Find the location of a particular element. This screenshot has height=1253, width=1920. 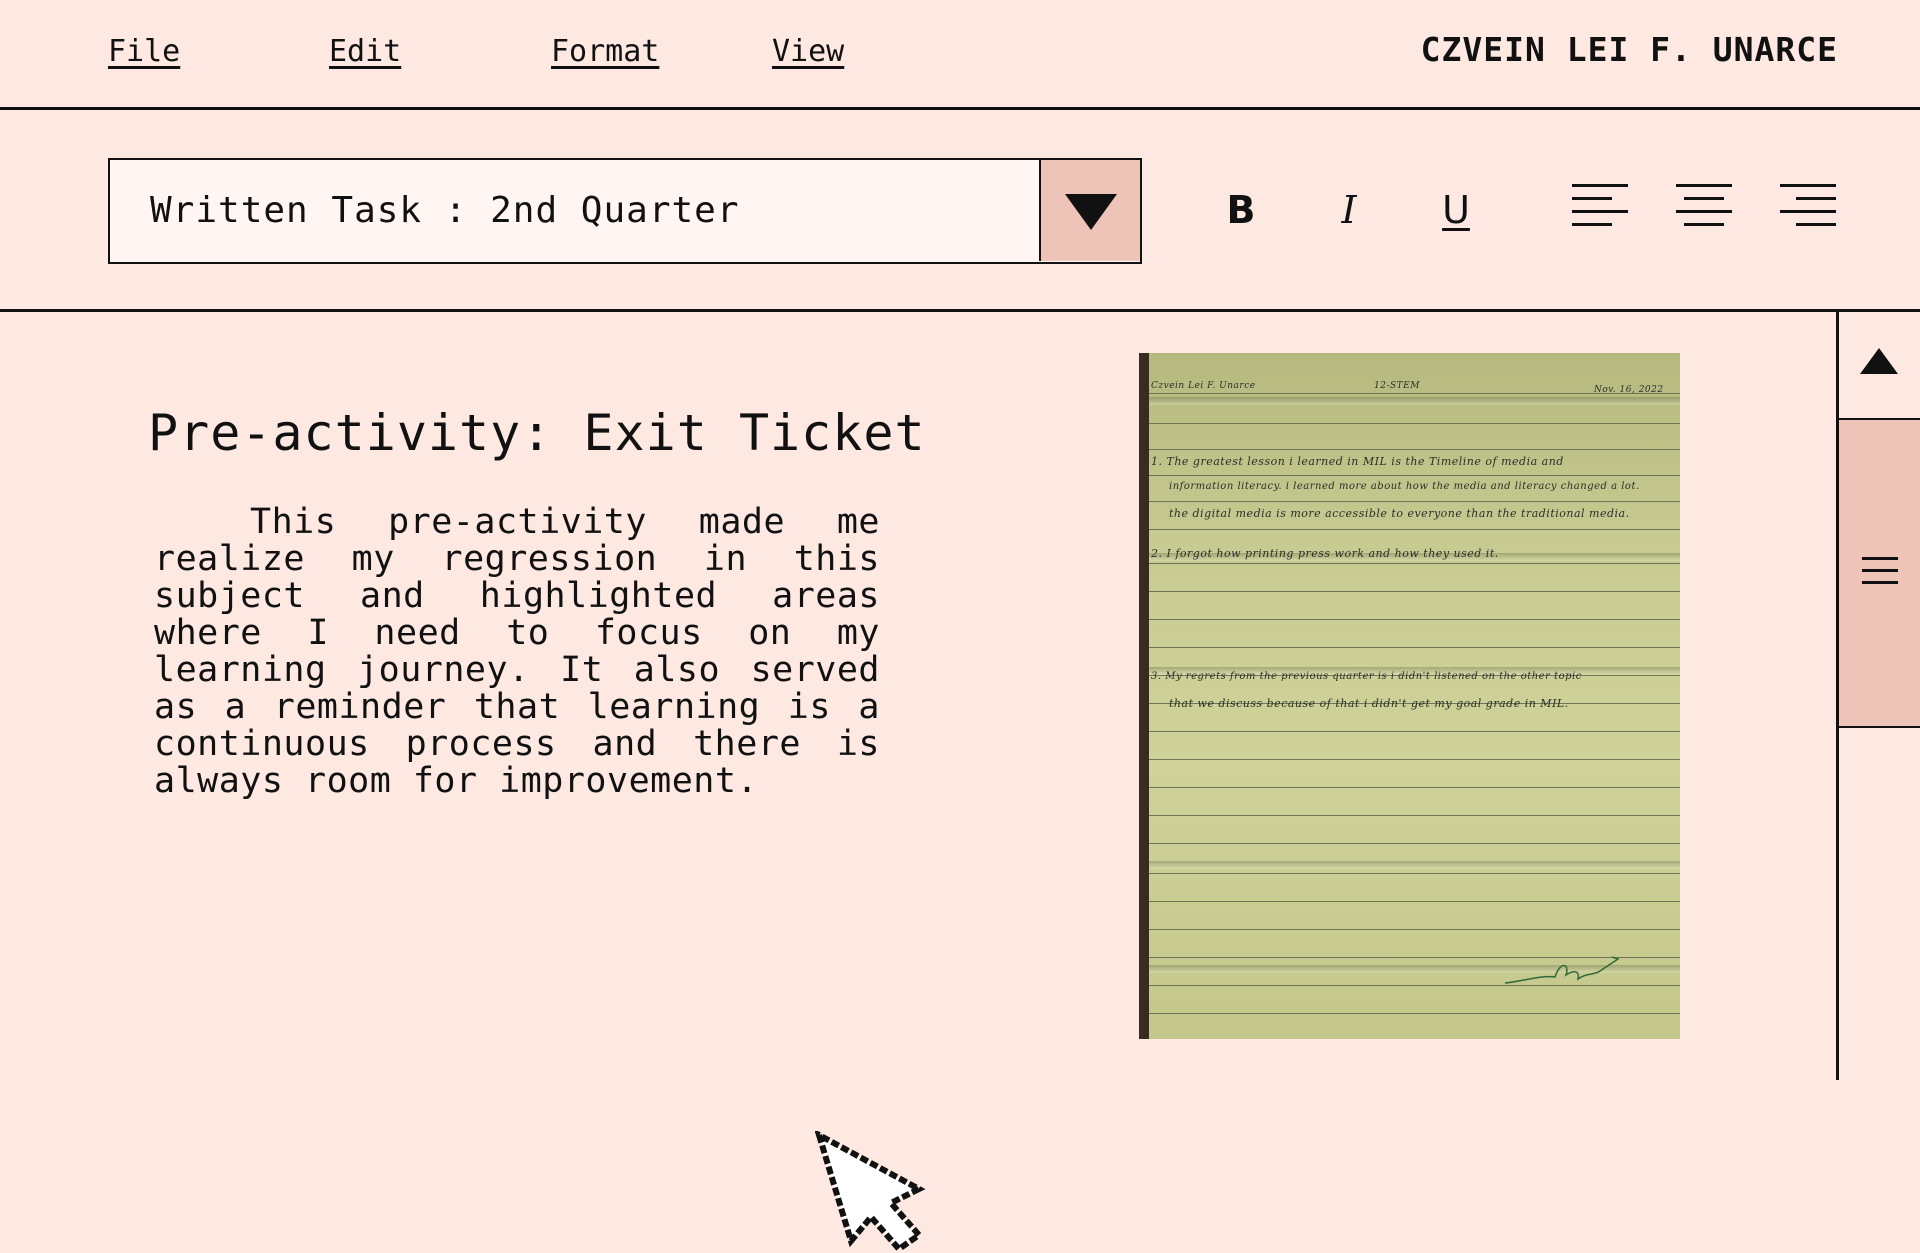

scroll-up-button is located at coordinates (1879, 366).